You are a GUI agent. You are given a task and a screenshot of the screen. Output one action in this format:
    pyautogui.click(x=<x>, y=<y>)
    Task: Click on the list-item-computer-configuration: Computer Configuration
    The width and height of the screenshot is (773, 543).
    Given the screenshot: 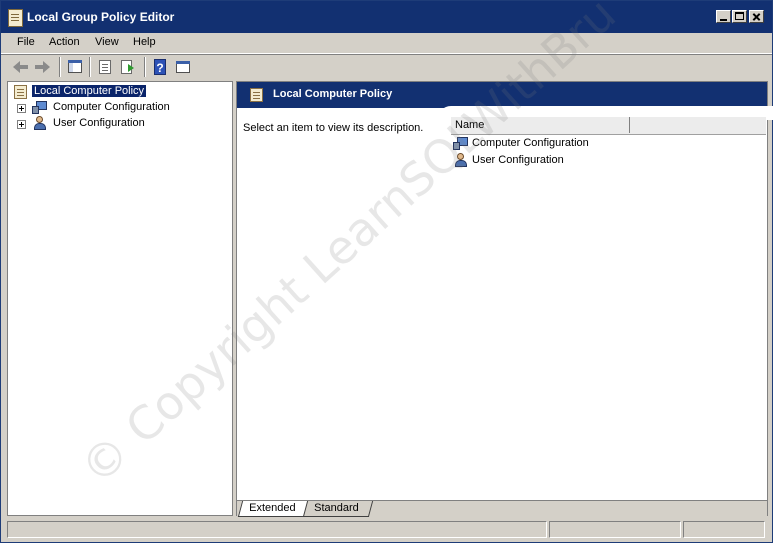 What is the action you would take?
    pyautogui.click(x=553, y=144)
    